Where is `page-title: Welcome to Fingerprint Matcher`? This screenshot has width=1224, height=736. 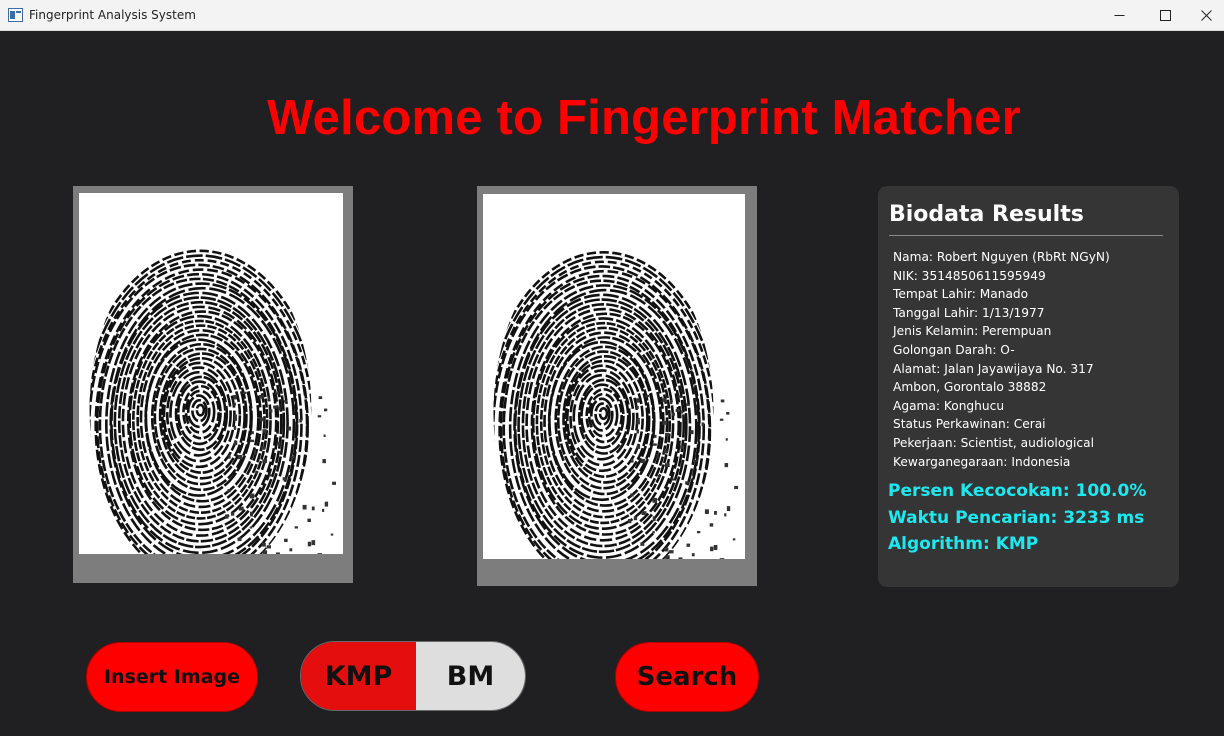
page-title: Welcome to Fingerprint Matcher is located at coordinates (644, 118).